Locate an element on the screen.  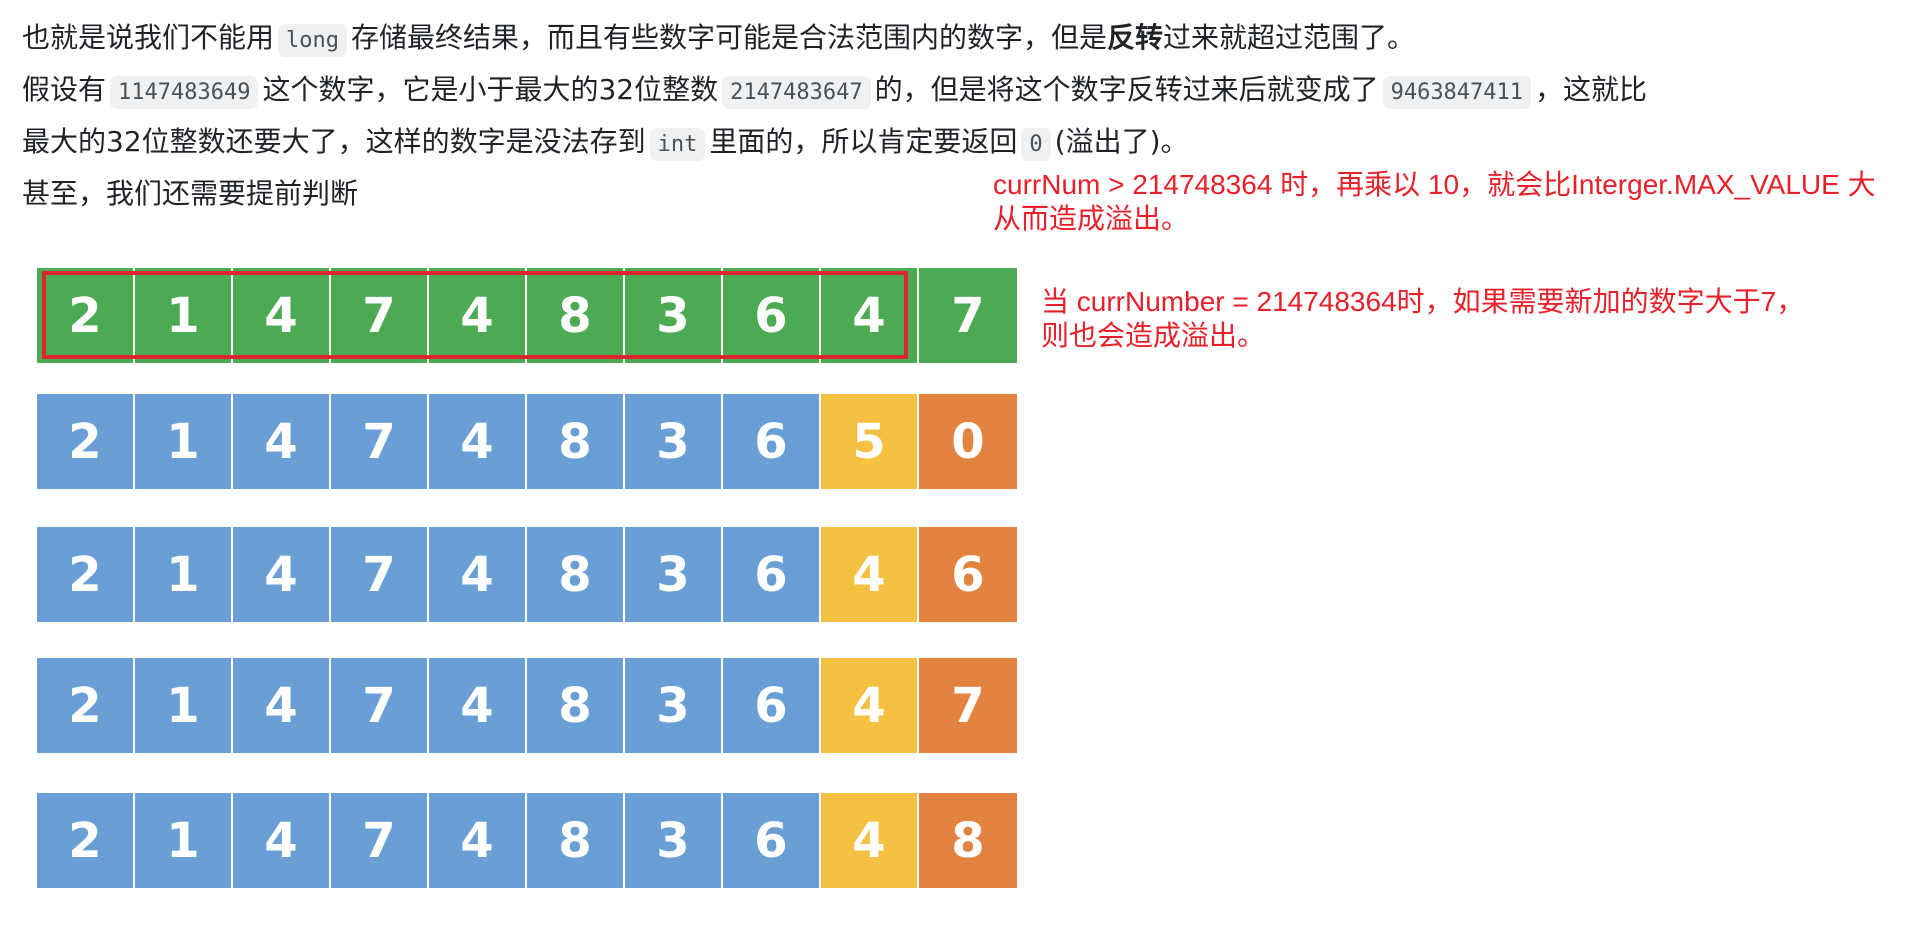
text-segment: 也就是说我们不能用 is located at coordinates (148, 37).